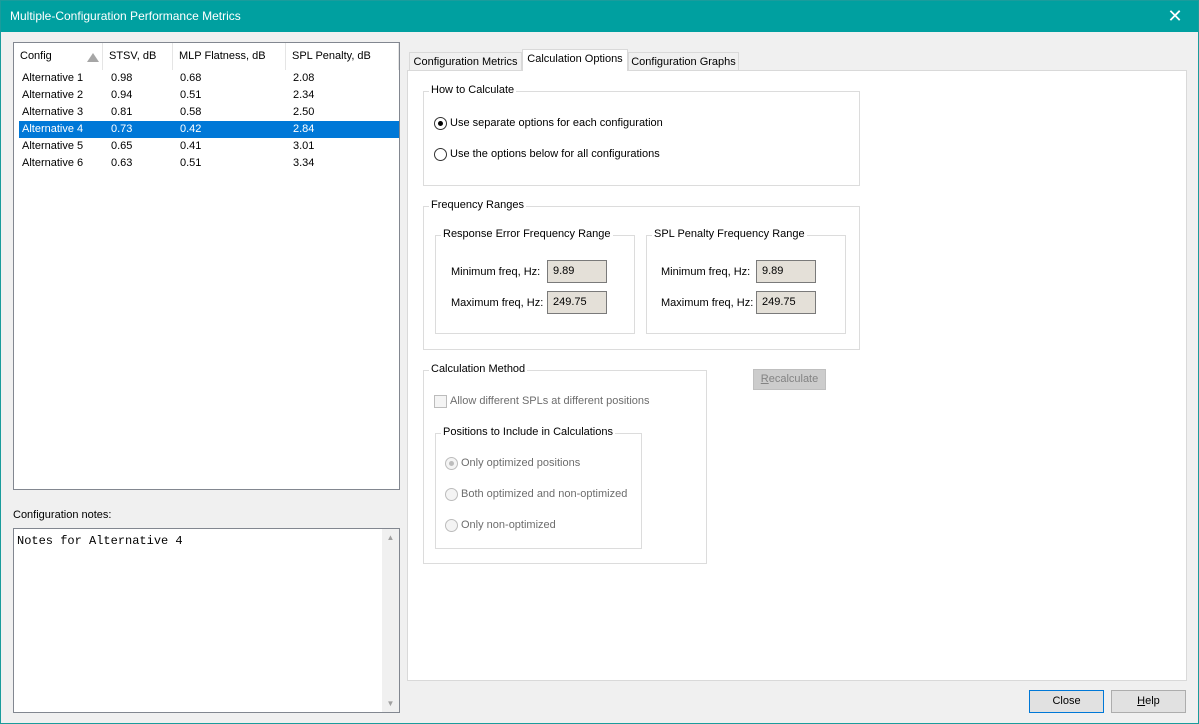 The height and width of the screenshot is (724, 1199). What do you see at coordinates (786, 271) in the screenshot?
I see `spl-penalty-min-freq-field: 9.89` at bounding box center [786, 271].